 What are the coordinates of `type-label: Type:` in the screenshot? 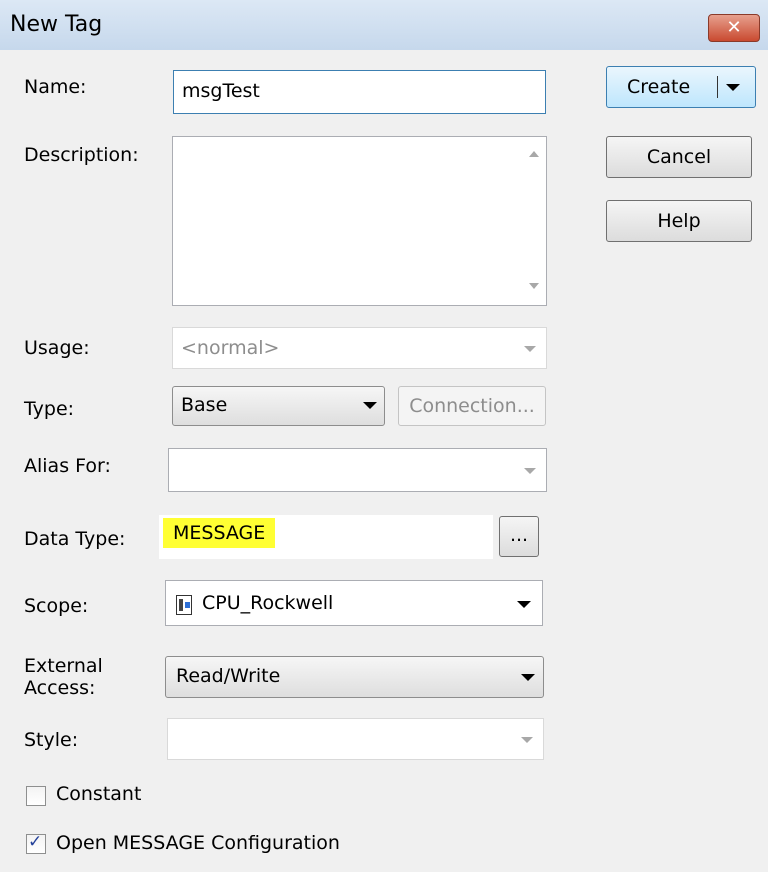 It's located at (49, 409).